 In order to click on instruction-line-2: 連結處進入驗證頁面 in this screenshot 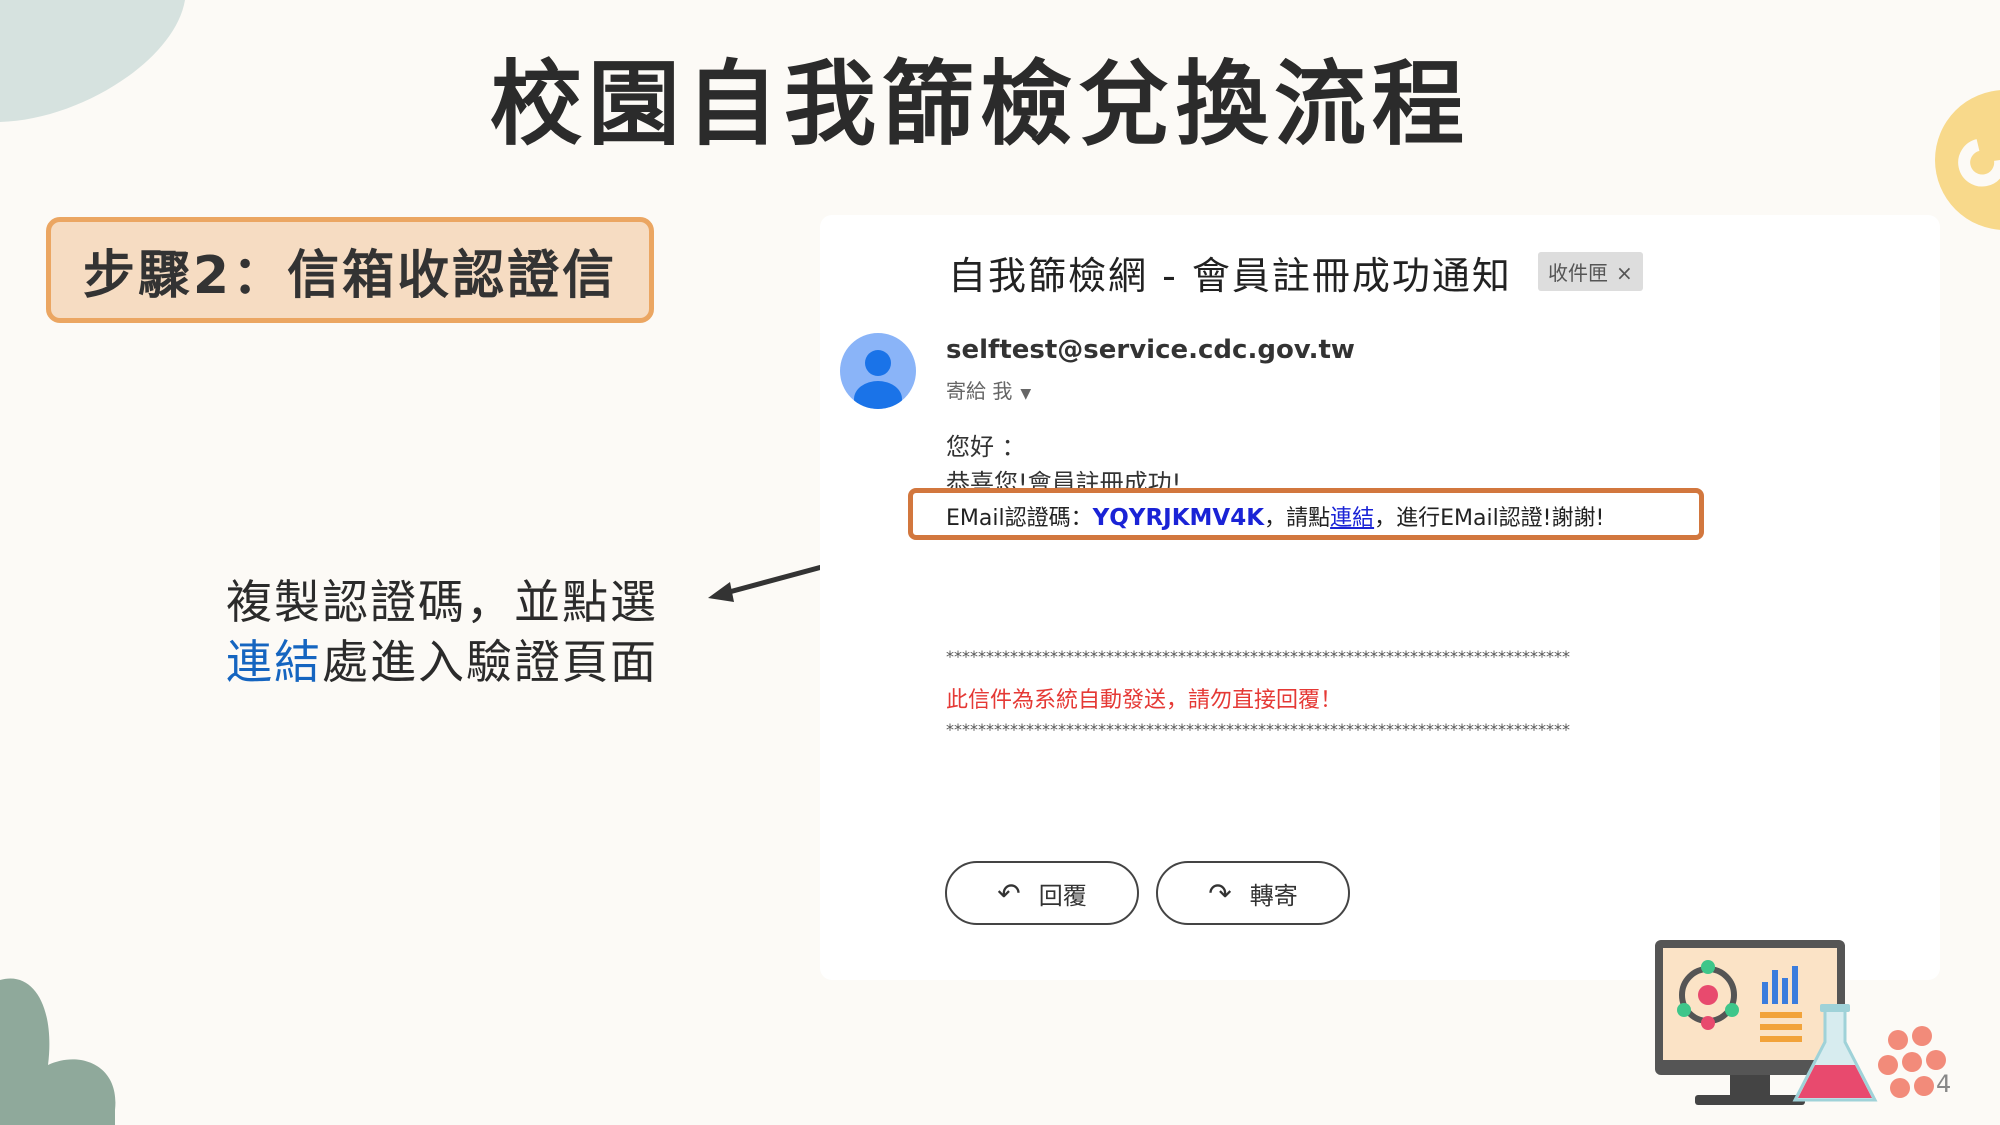, I will do `click(428, 662)`.